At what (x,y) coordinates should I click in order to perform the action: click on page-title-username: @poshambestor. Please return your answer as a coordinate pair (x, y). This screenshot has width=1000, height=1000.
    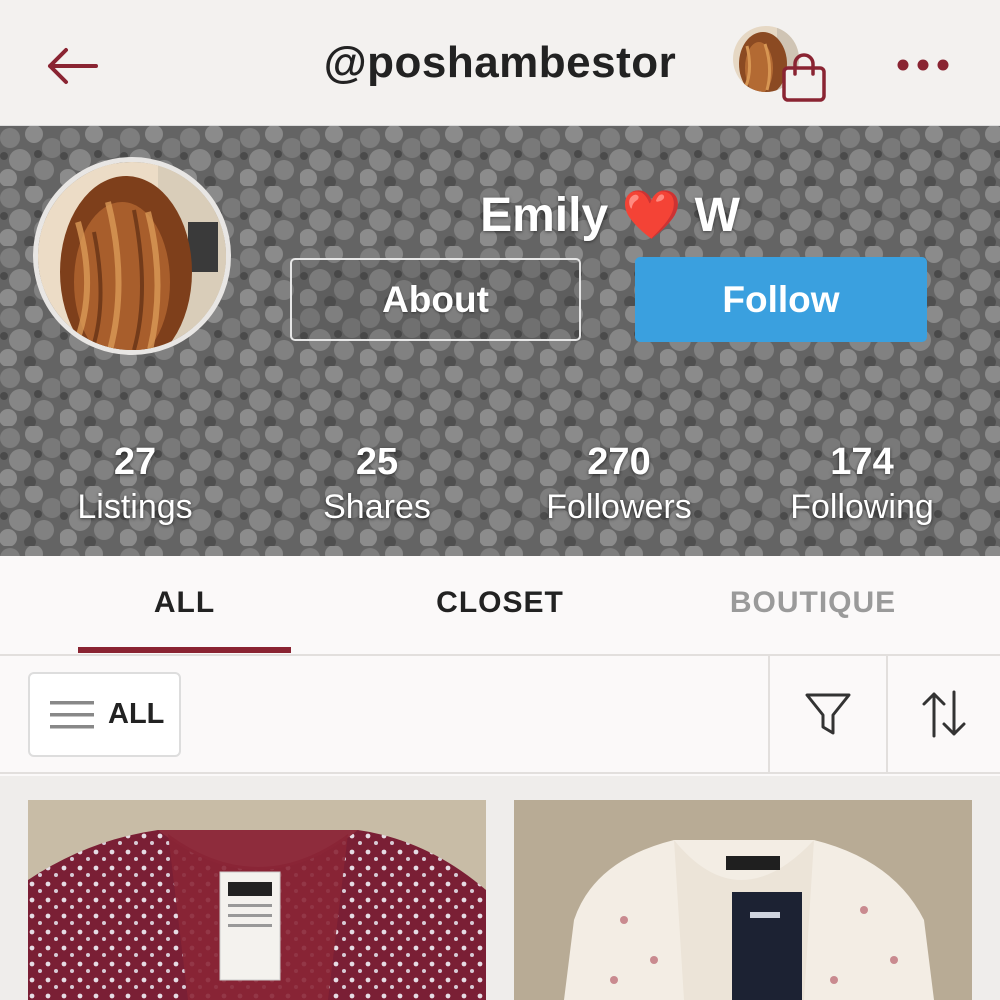
    Looking at the image, I should click on (500, 62).